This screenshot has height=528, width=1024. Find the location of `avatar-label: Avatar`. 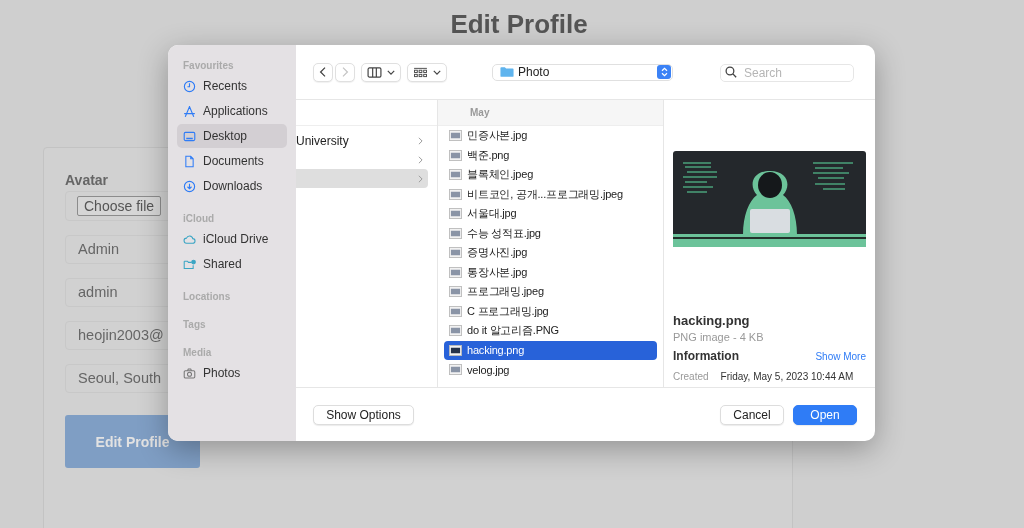

avatar-label: Avatar is located at coordinates (87, 180).